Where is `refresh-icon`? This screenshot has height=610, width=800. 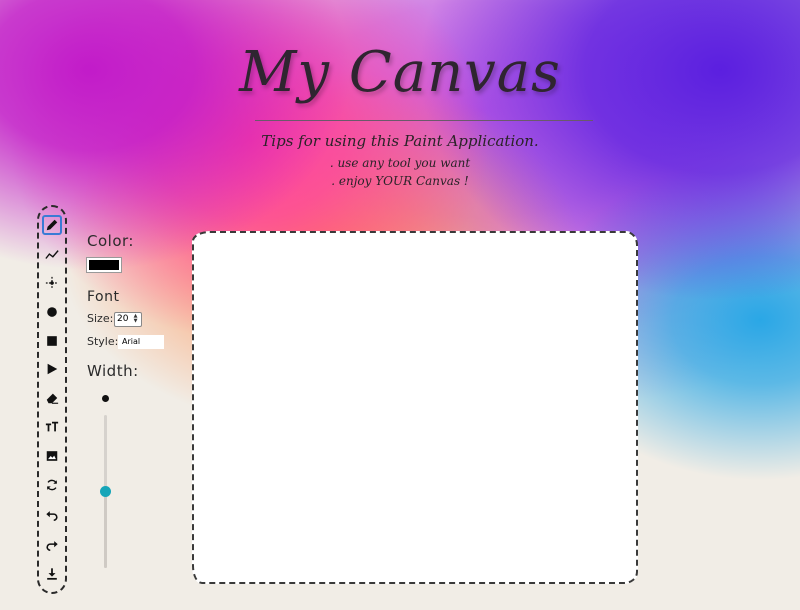 refresh-icon is located at coordinates (52, 485).